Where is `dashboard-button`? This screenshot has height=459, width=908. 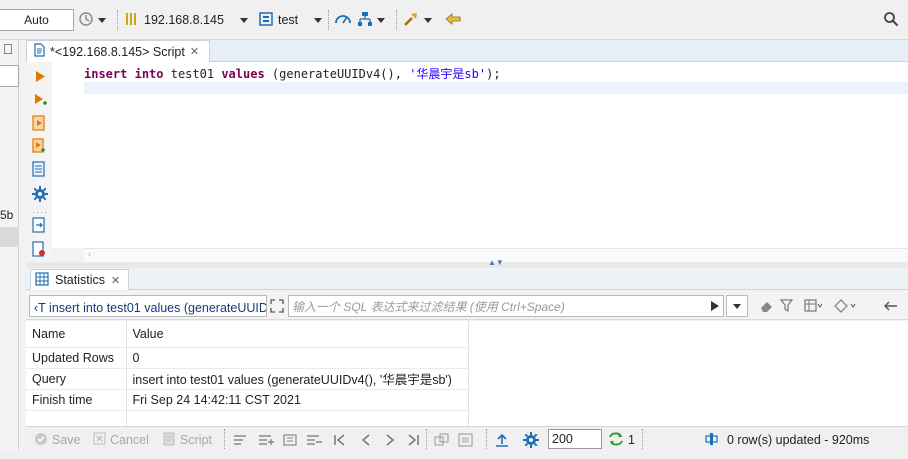 dashboard-button is located at coordinates (343, 20).